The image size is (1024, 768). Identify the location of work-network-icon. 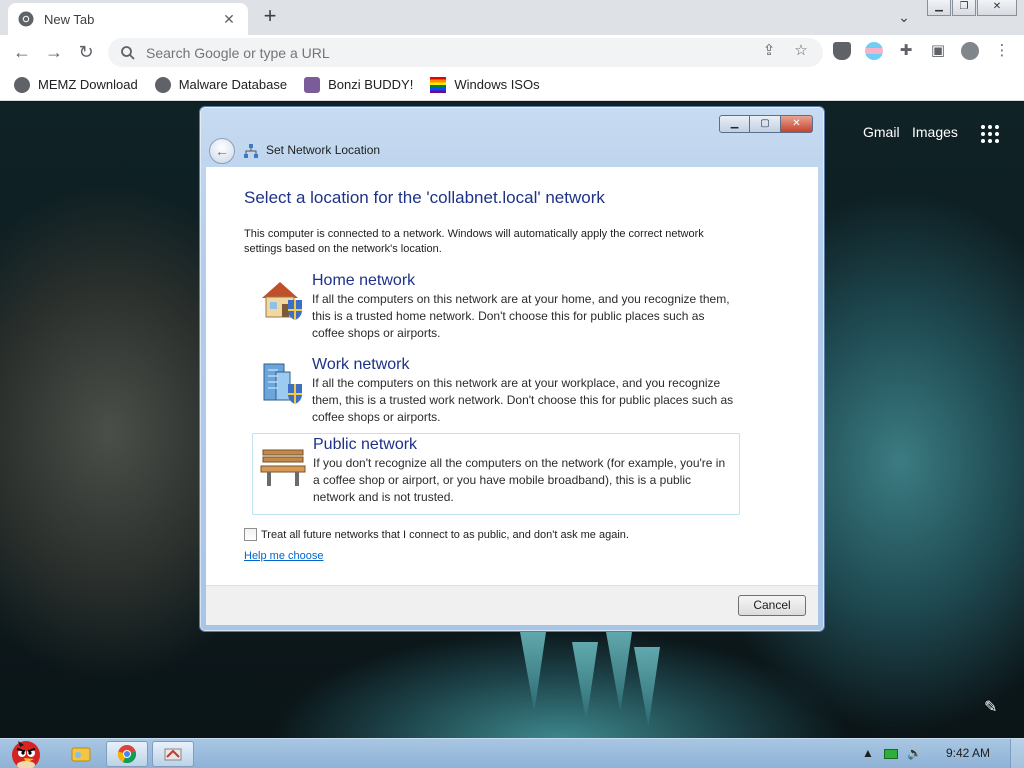
(282, 383).